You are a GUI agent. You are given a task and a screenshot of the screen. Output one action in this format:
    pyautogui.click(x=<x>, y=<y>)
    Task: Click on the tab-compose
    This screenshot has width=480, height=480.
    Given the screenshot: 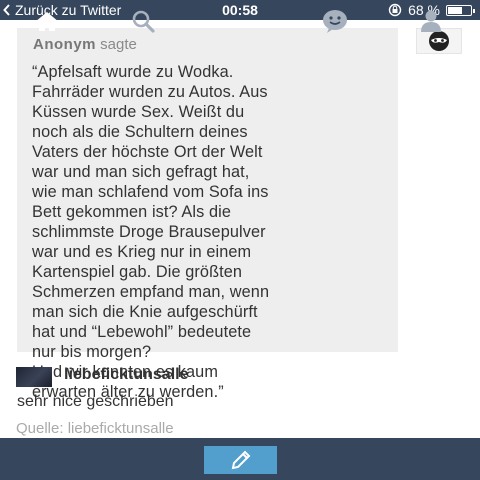 What is the action you would take?
    pyautogui.click(x=240, y=460)
    